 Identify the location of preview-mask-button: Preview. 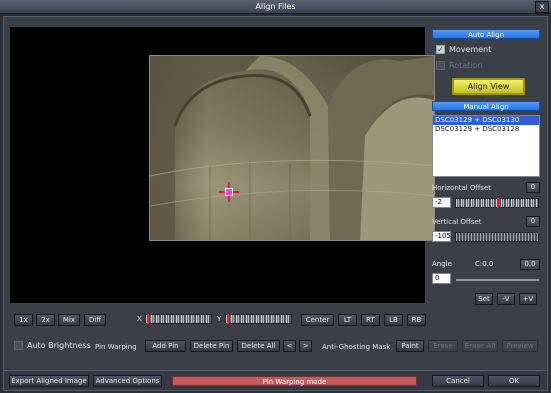
(520, 346).